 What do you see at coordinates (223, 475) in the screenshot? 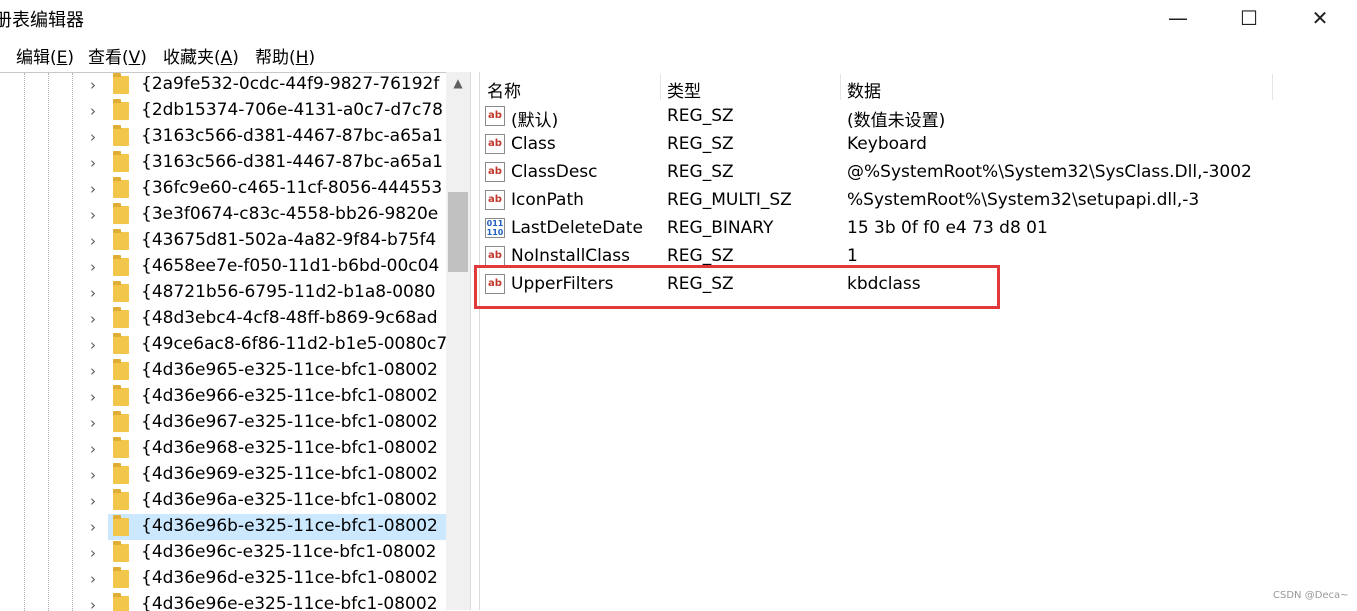
I see `tree-item: › {4d36e969-e325-11ce-bfc1-08002` at bounding box center [223, 475].